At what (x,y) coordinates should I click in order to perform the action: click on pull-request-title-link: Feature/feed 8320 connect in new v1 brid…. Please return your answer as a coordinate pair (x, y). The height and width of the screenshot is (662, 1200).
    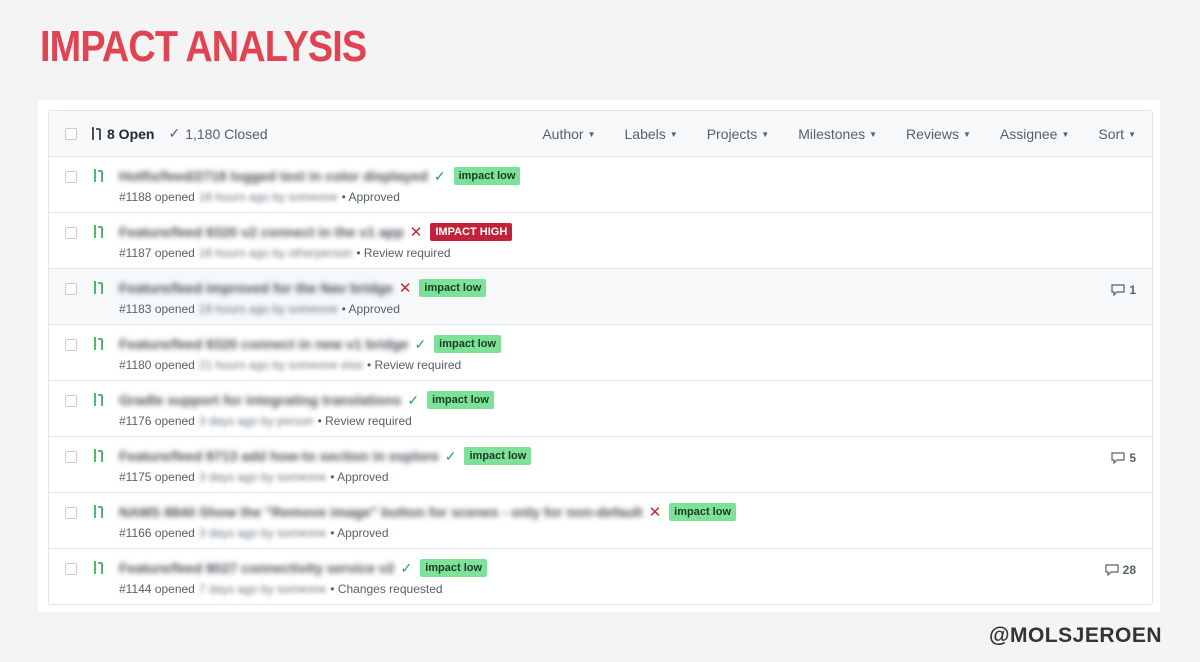
    Looking at the image, I should click on (263, 344).